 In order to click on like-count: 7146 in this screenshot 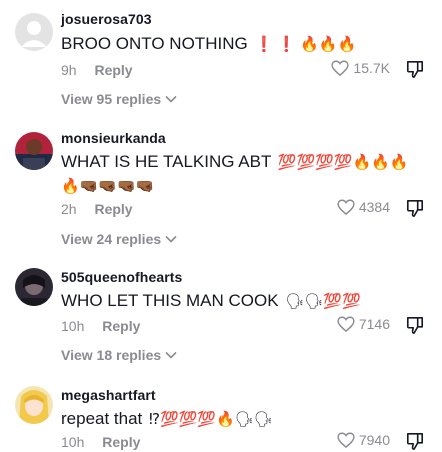, I will do `click(374, 324)`.